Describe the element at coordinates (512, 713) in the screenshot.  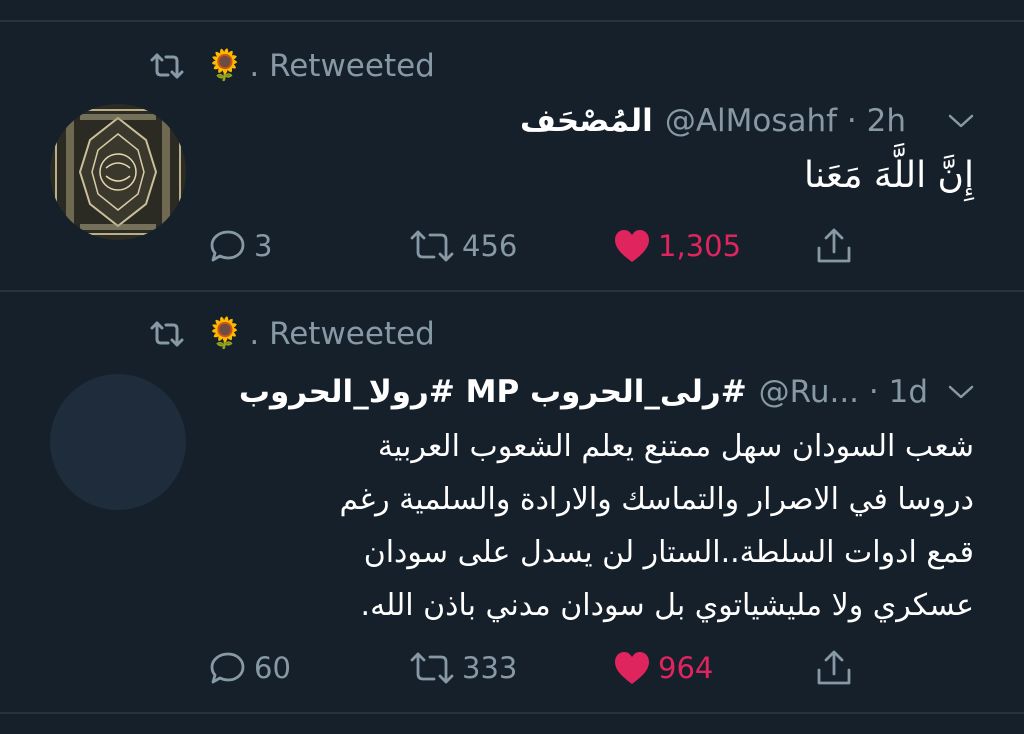
I see `divider` at that location.